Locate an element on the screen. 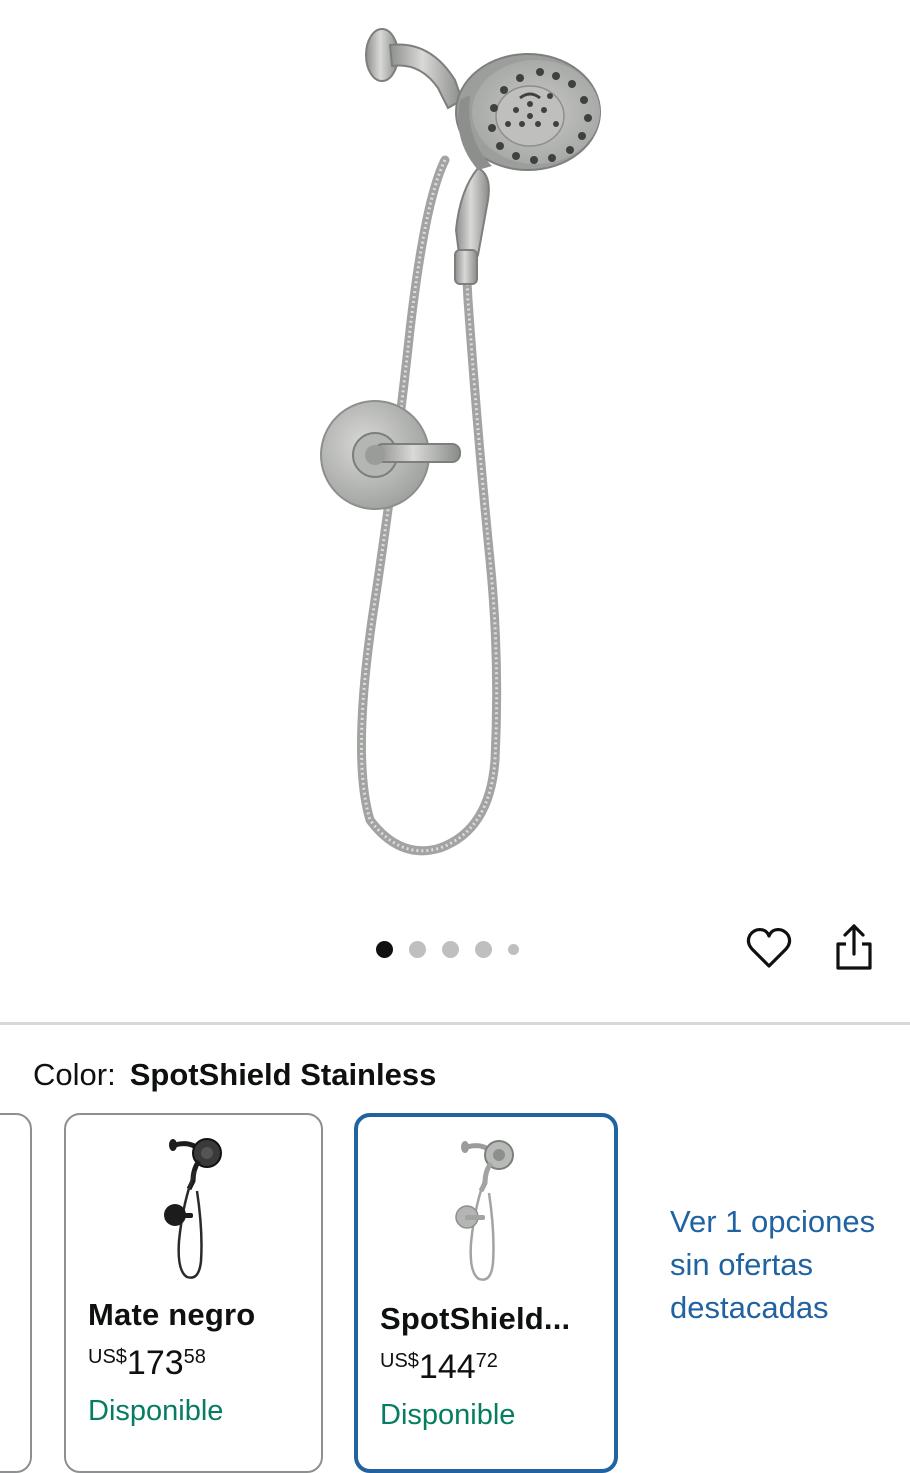 This screenshot has width=910, height=1473. price-whole: 173 is located at coordinates (155, 1363).